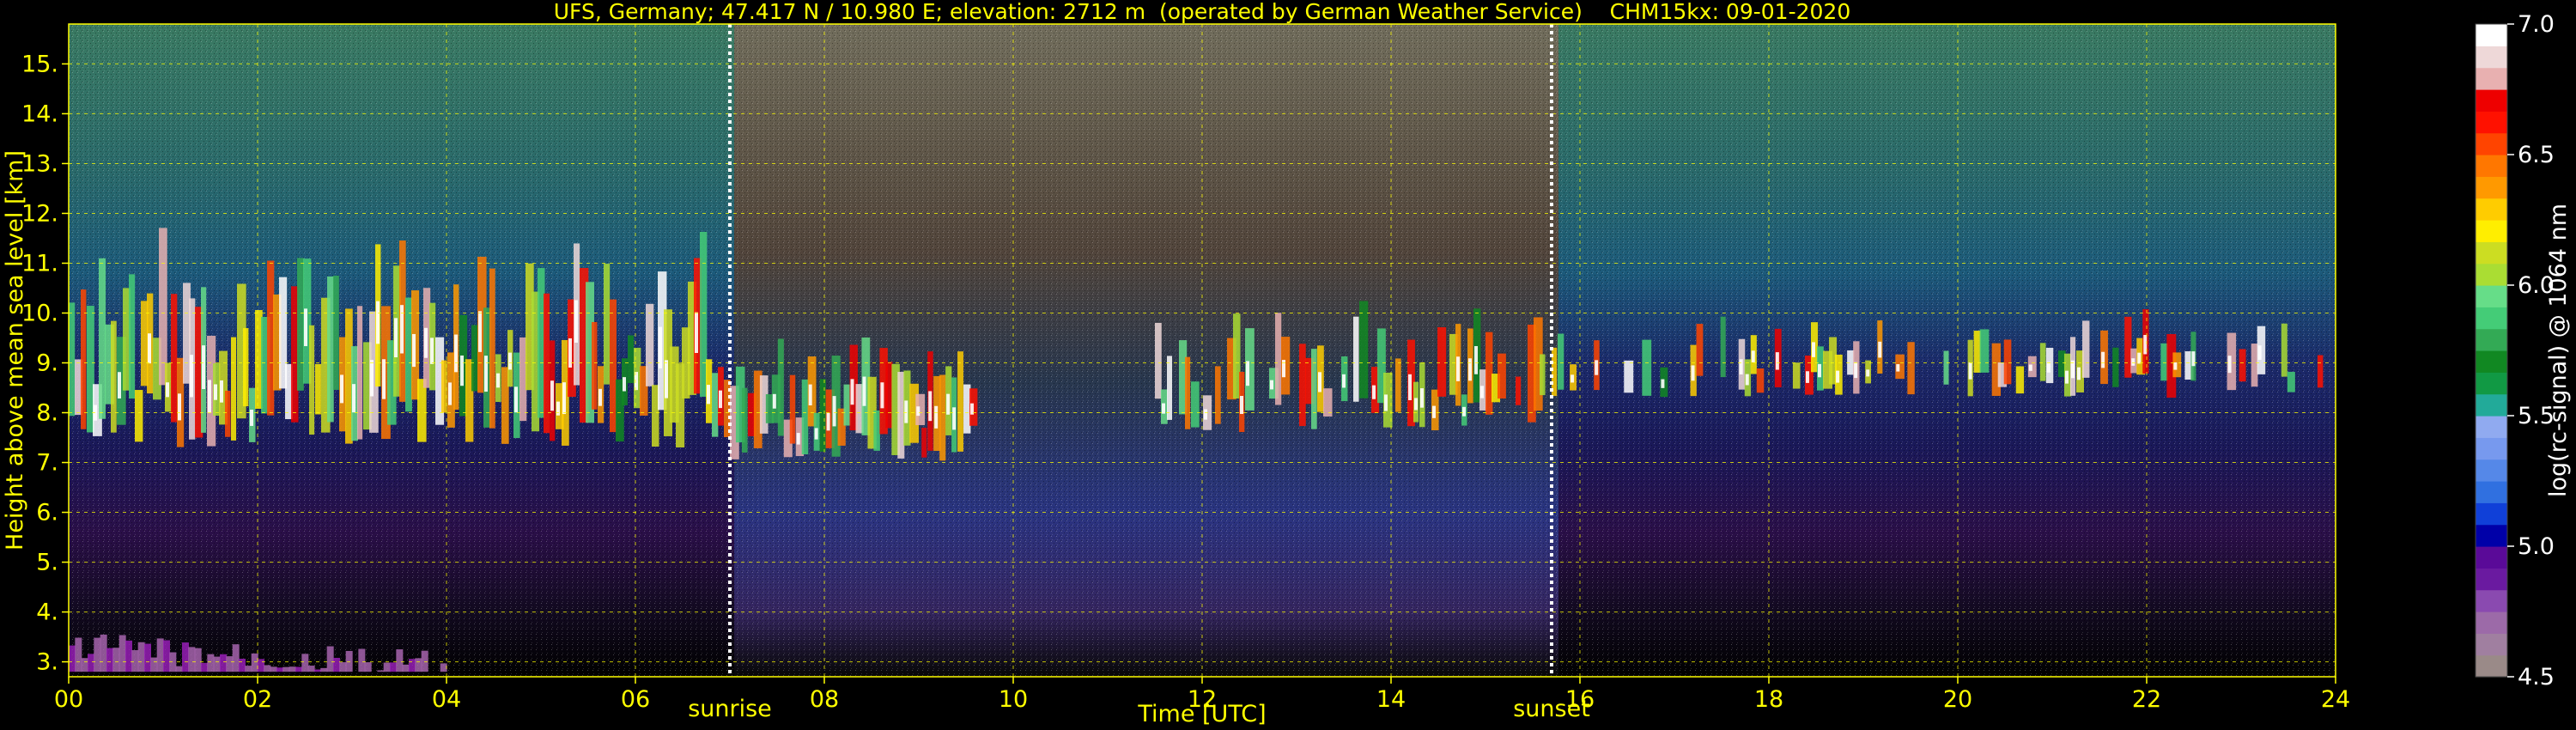 The width and height of the screenshot is (2576, 730). I want to click on x-tick-label: 00, so click(69, 699).